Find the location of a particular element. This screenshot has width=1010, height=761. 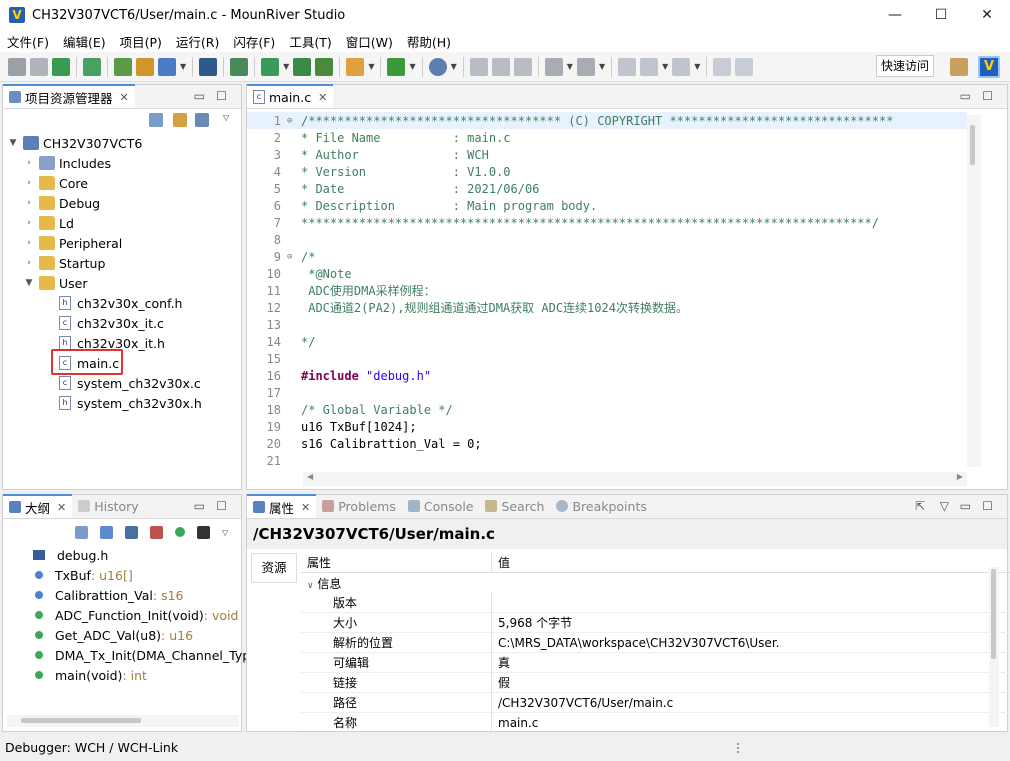

config-icon is located at coordinates (145, 66).